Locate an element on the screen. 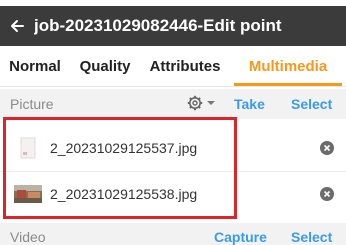 This screenshot has width=346, height=245. blank-thumbnail-icon is located at coordinates (28, 148).